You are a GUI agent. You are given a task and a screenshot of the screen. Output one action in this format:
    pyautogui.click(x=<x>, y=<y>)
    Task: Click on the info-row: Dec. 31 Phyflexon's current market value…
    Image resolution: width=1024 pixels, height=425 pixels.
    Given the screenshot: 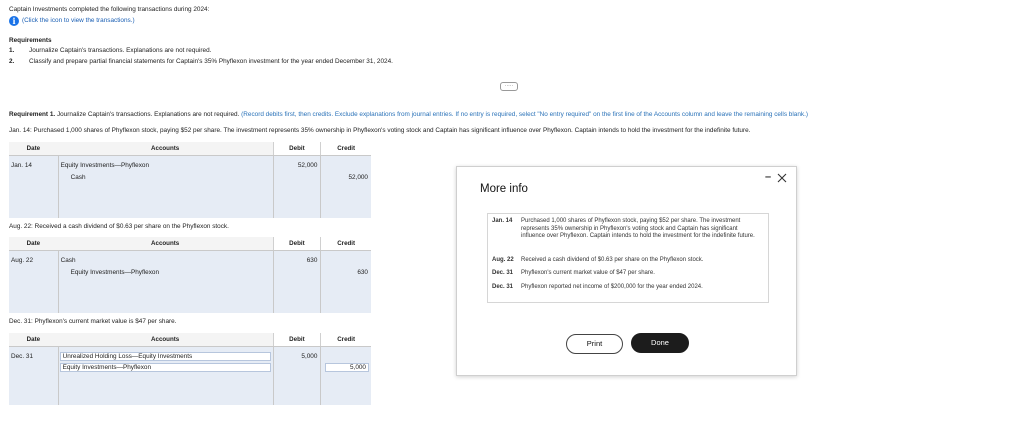 What is the action you would take?
    pyautogui.click(x=626, y=274)
    